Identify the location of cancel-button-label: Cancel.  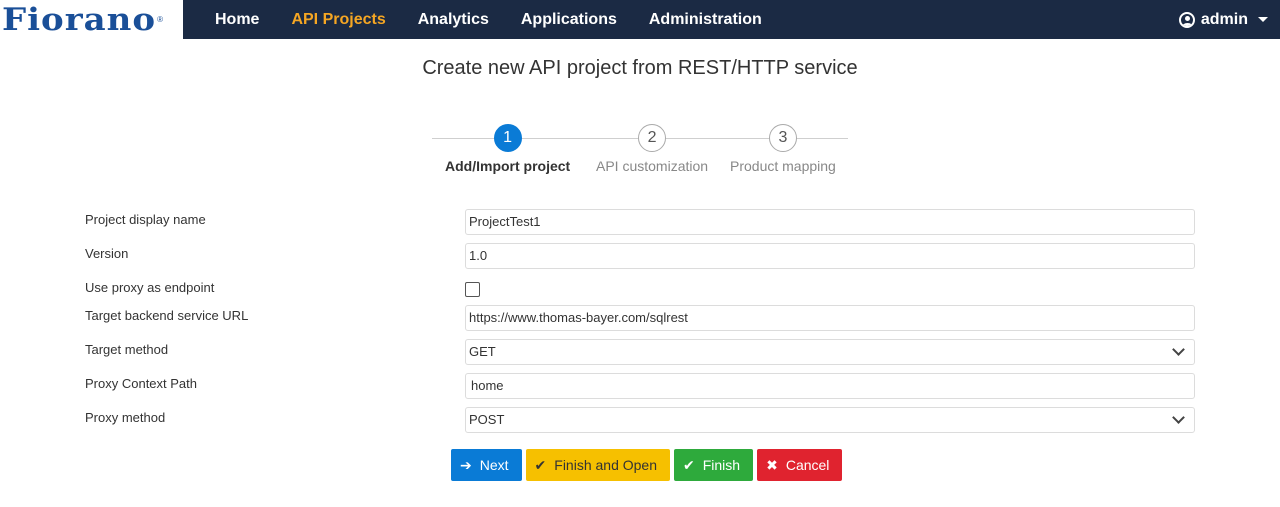
(807, 465).